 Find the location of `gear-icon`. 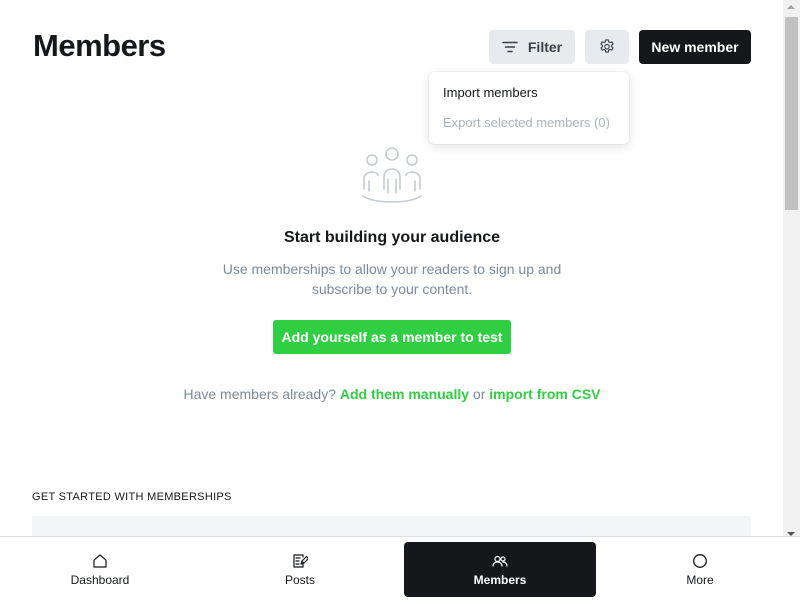

gear-icon is located at coordinates (607, 46).